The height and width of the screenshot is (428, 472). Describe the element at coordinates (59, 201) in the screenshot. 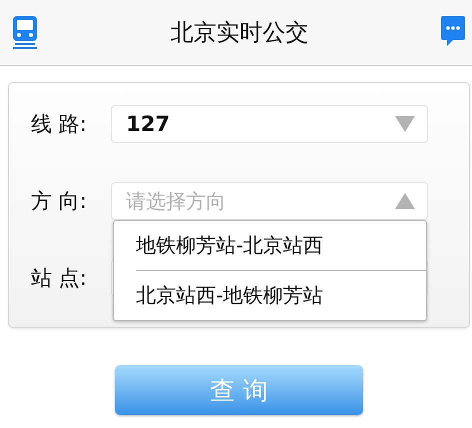

I see `field-label: 方 向:` at that location.